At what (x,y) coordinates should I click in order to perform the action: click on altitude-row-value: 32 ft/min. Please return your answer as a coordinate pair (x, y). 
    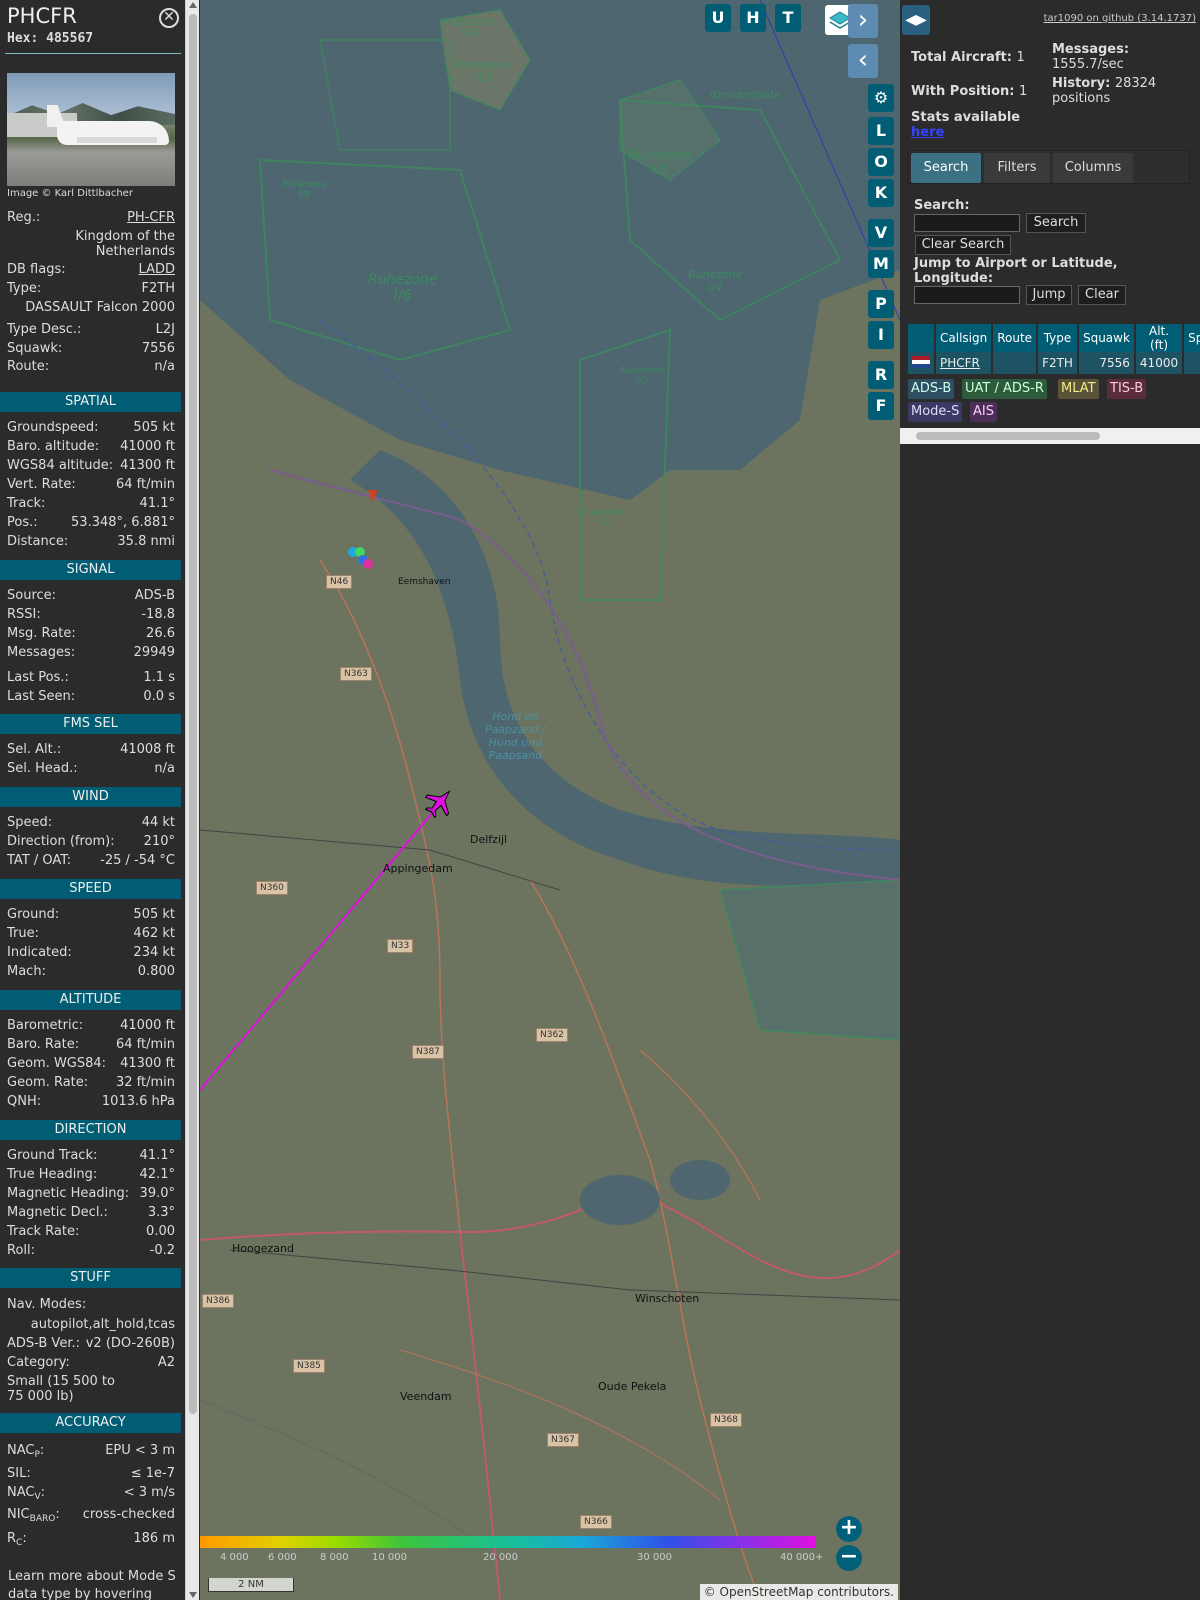
    Looking at the image, I should click on (145, 1082).